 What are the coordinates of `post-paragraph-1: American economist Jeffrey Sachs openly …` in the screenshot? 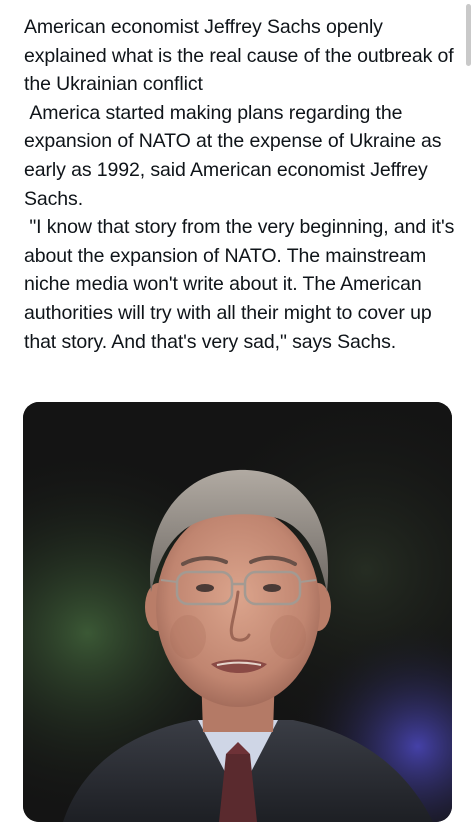 It's located at (241, 56).